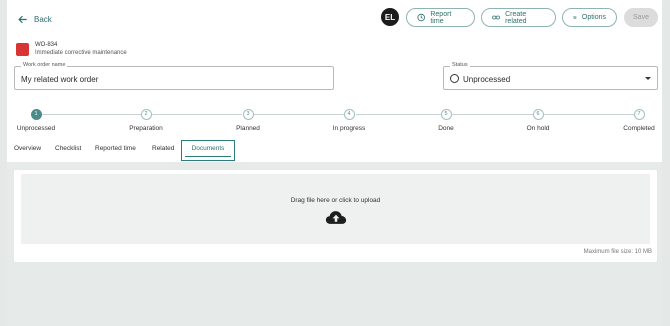  Describe the element at coordinates (390, 17) in the screenshot. I see `avatar: EL` at that location.